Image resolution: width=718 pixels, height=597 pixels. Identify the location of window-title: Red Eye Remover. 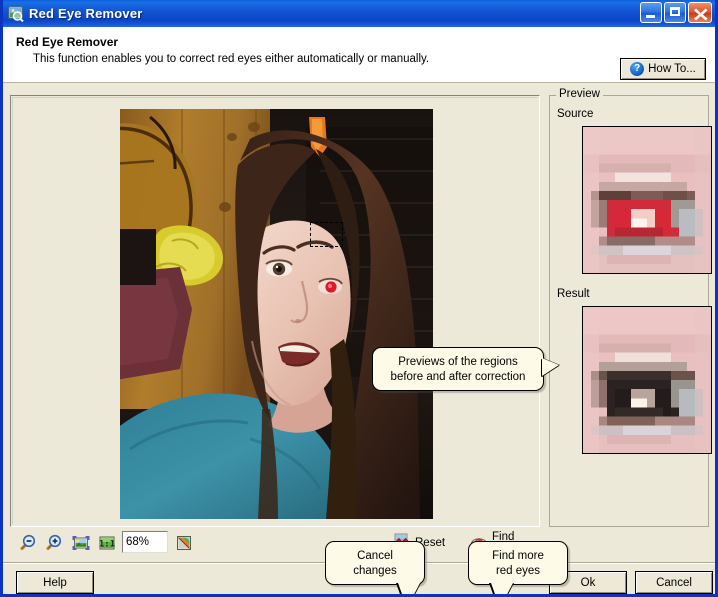
(86, 13).